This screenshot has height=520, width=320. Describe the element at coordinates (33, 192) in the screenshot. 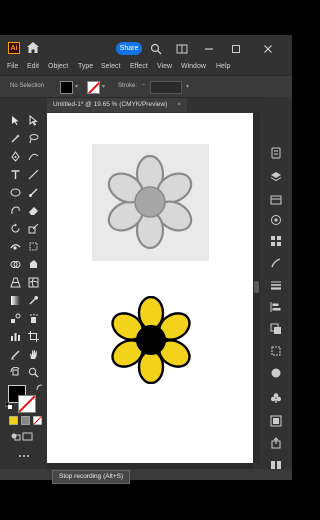

I see `paintbrush-tool-icon` at that location.